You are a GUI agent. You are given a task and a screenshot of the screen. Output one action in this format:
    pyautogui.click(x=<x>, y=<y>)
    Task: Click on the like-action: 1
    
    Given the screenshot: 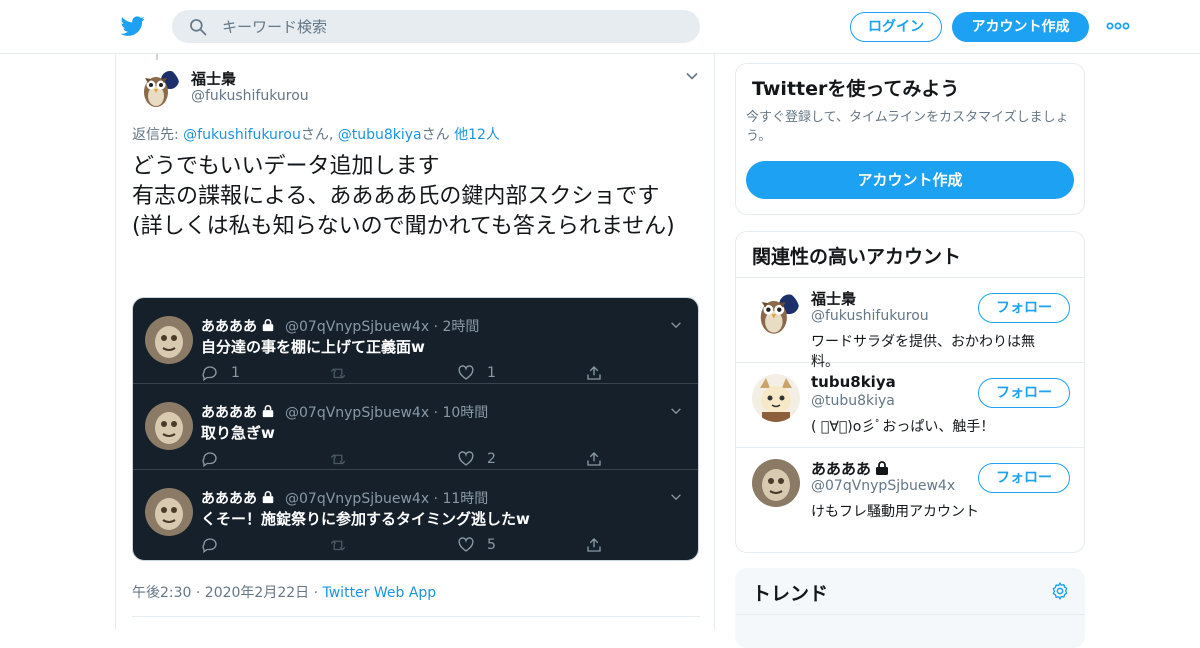 What is the action you would take?
    pyautogui.click(x=476, y=373)
    